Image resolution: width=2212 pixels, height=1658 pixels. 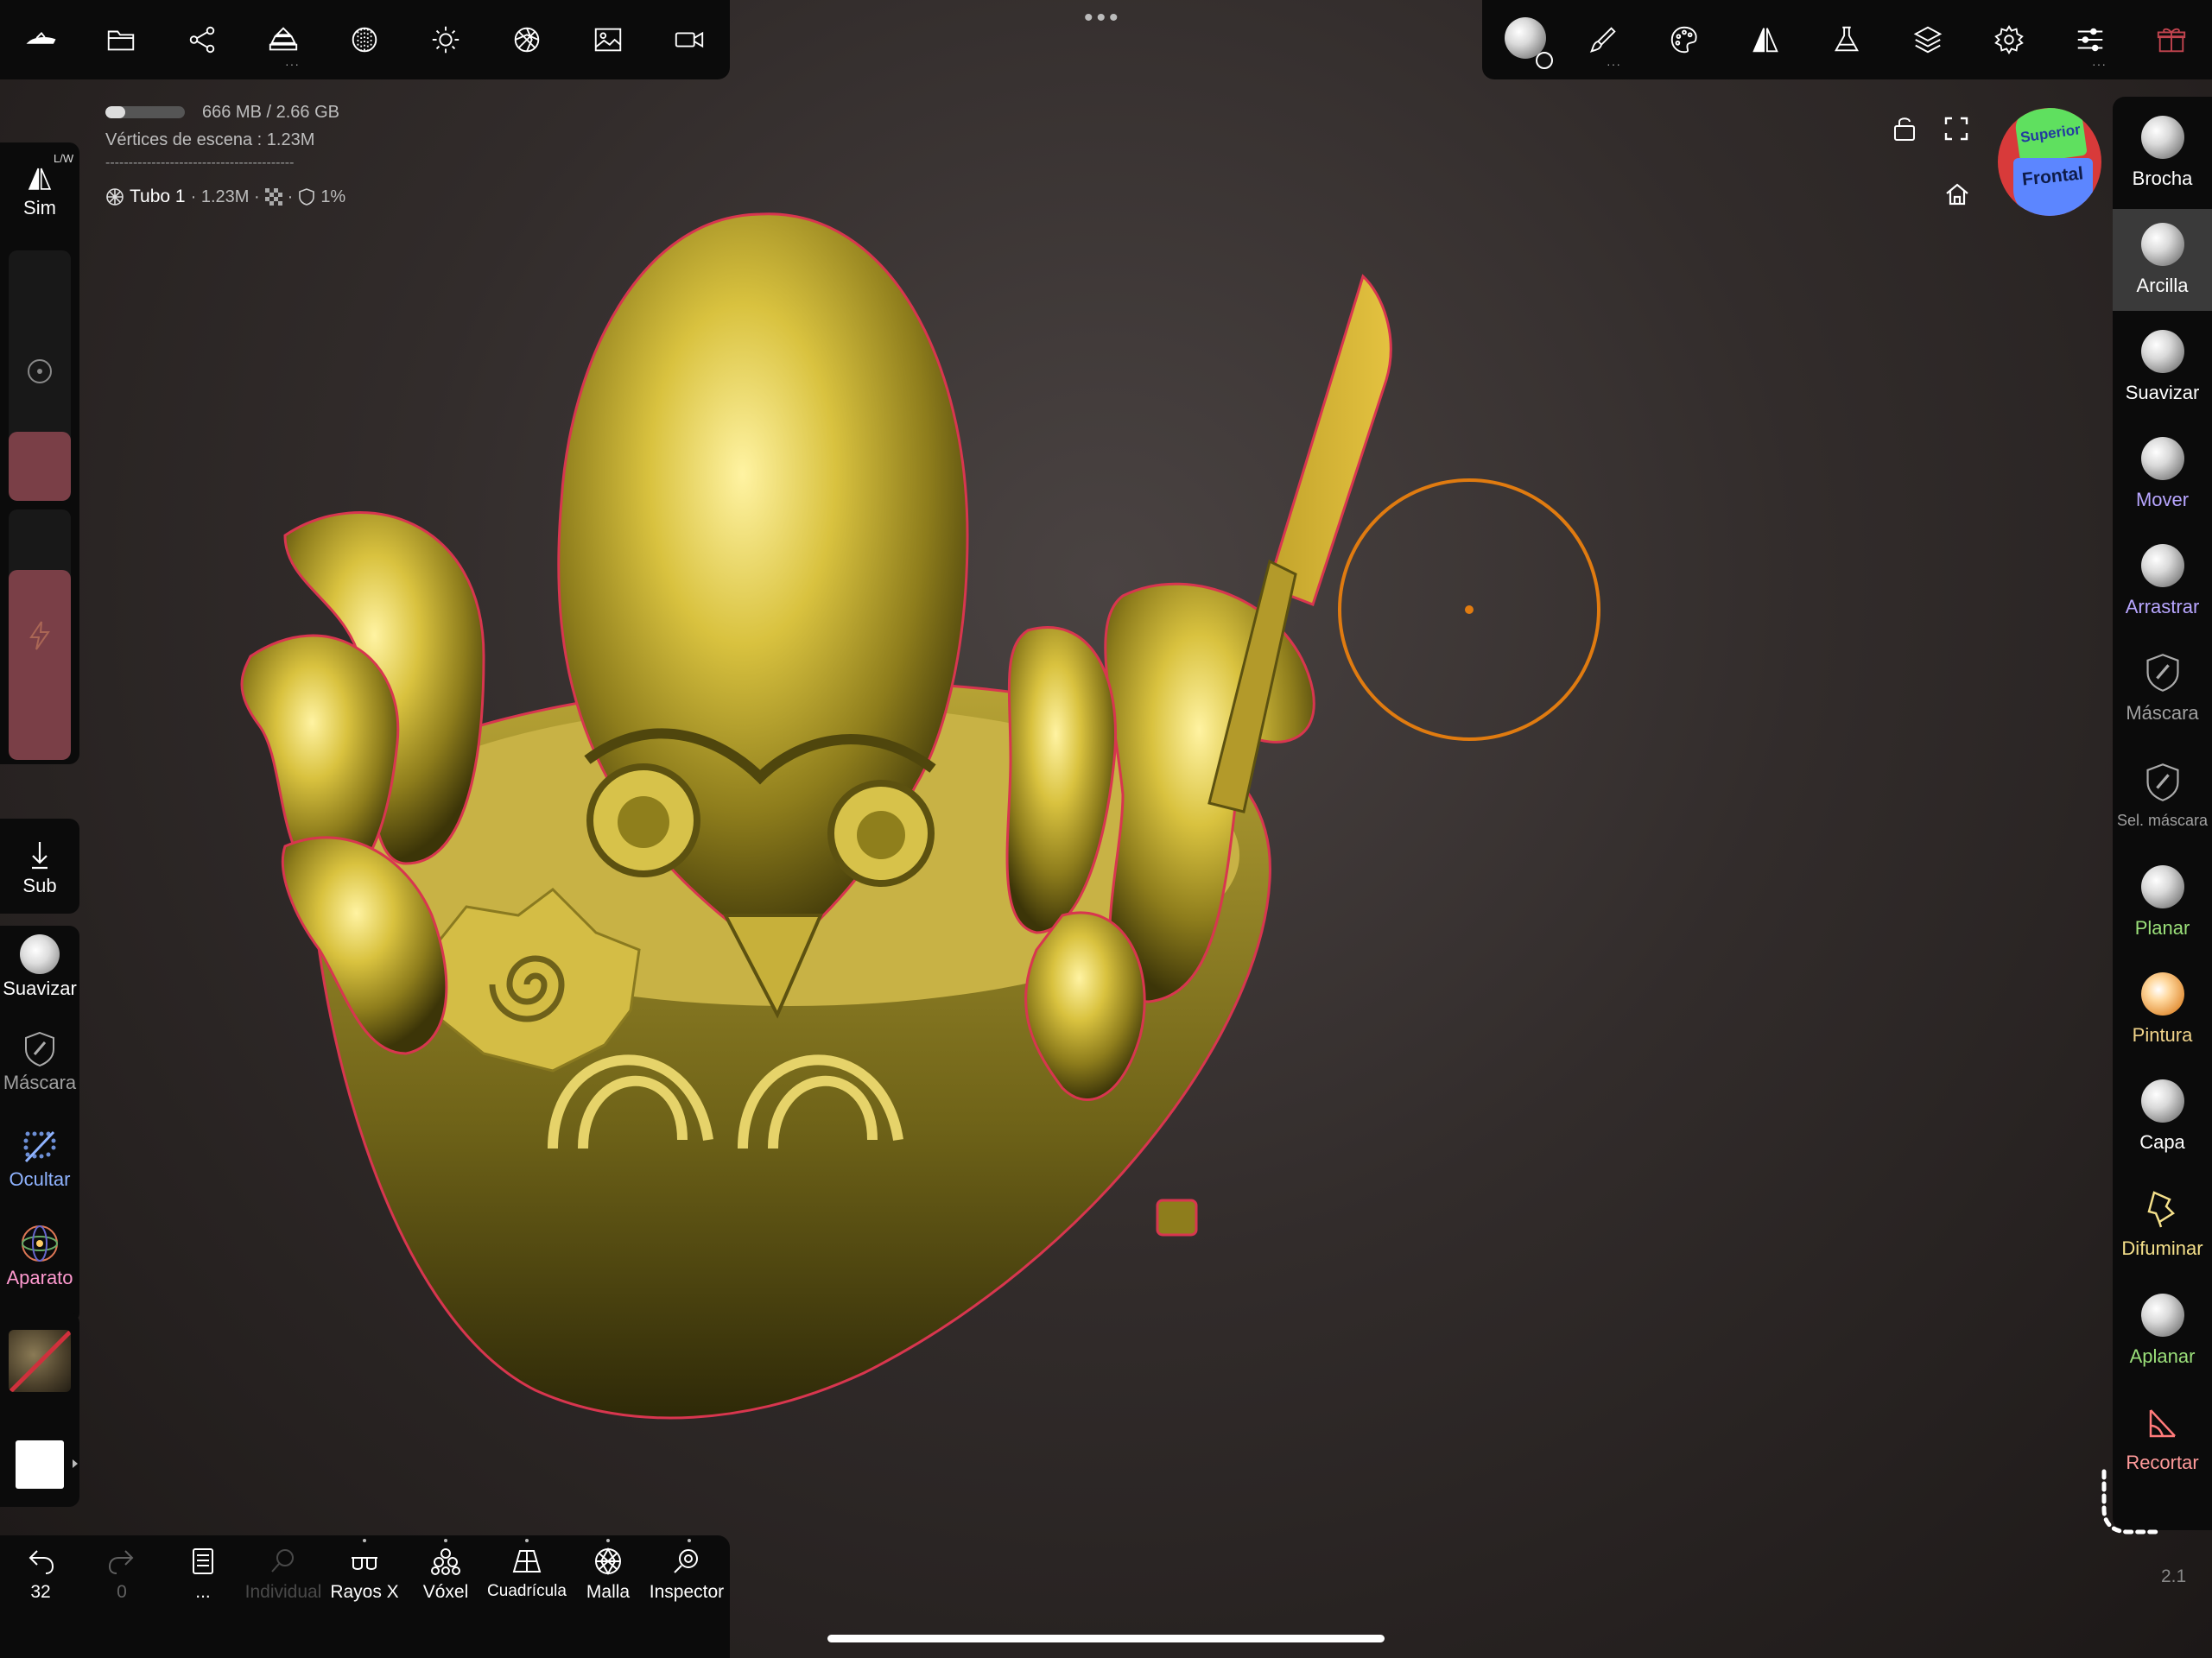 What do you see at coordinates (687, 1592) in the screenshot?
I see `inspector-label: Inspector` at bounding box center [687, 1592].